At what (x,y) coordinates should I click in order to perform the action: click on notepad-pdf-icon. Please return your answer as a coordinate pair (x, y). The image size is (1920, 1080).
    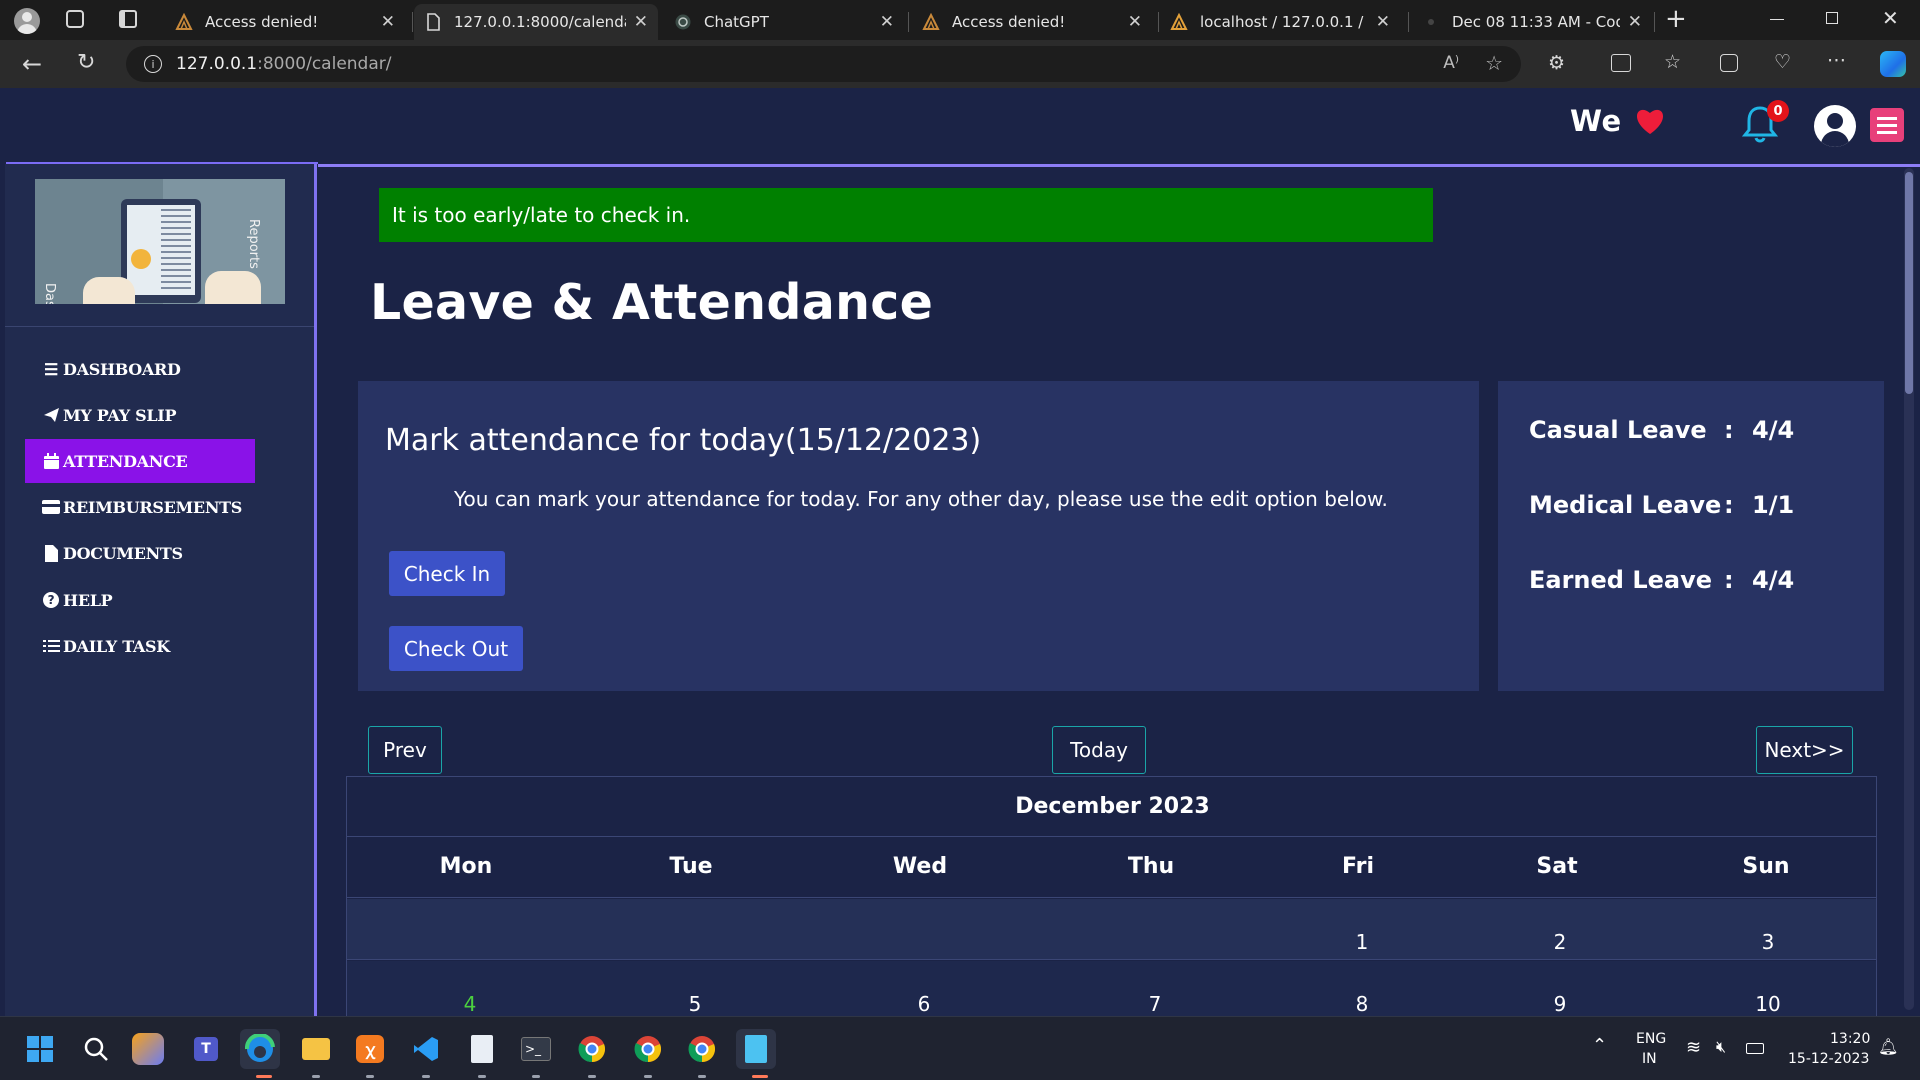
    Looking at the image, I should click on (482, 1049).